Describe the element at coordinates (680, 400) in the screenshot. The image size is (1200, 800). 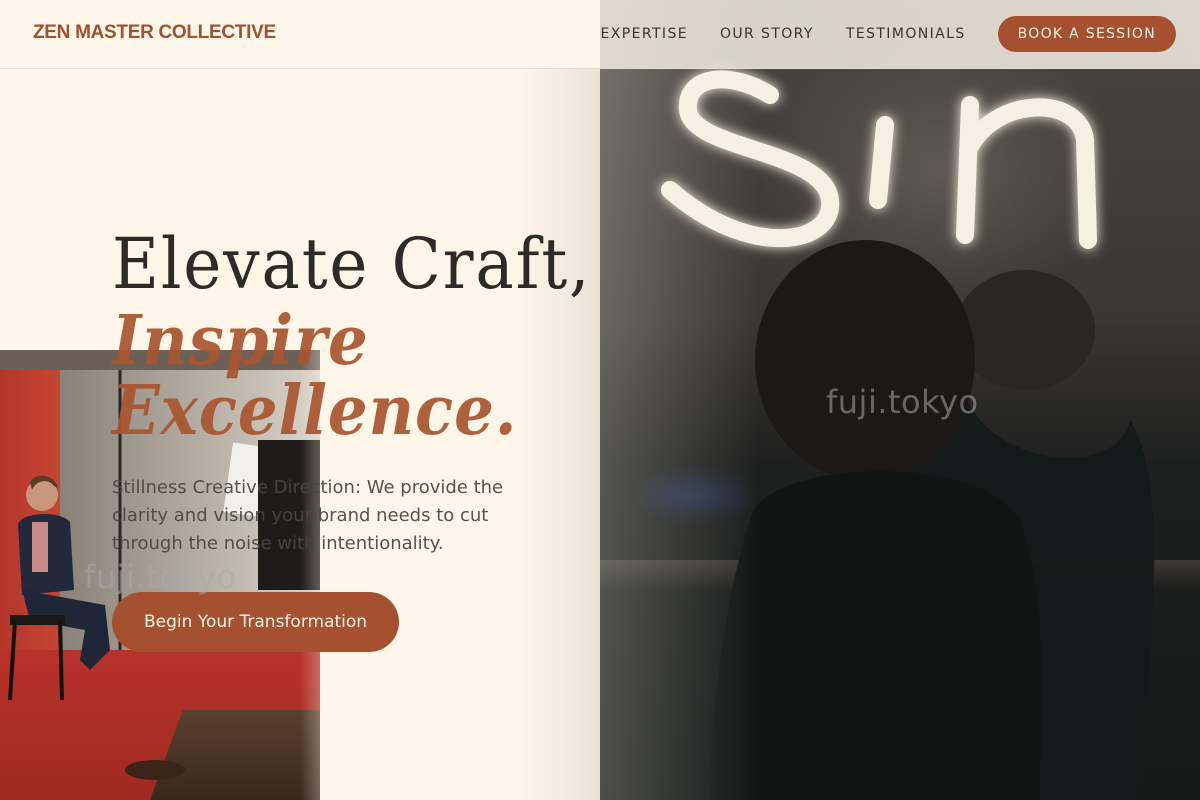
I see `photo-edge-fade` at that location.